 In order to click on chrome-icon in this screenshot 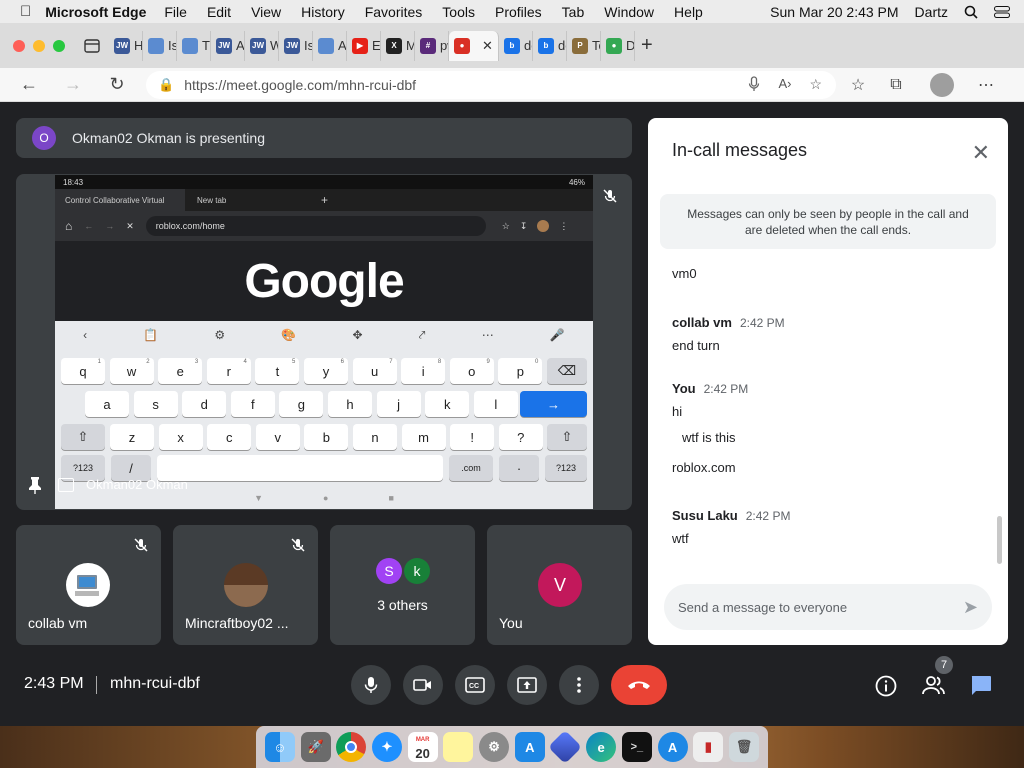, I will do `click(351, 747)`.